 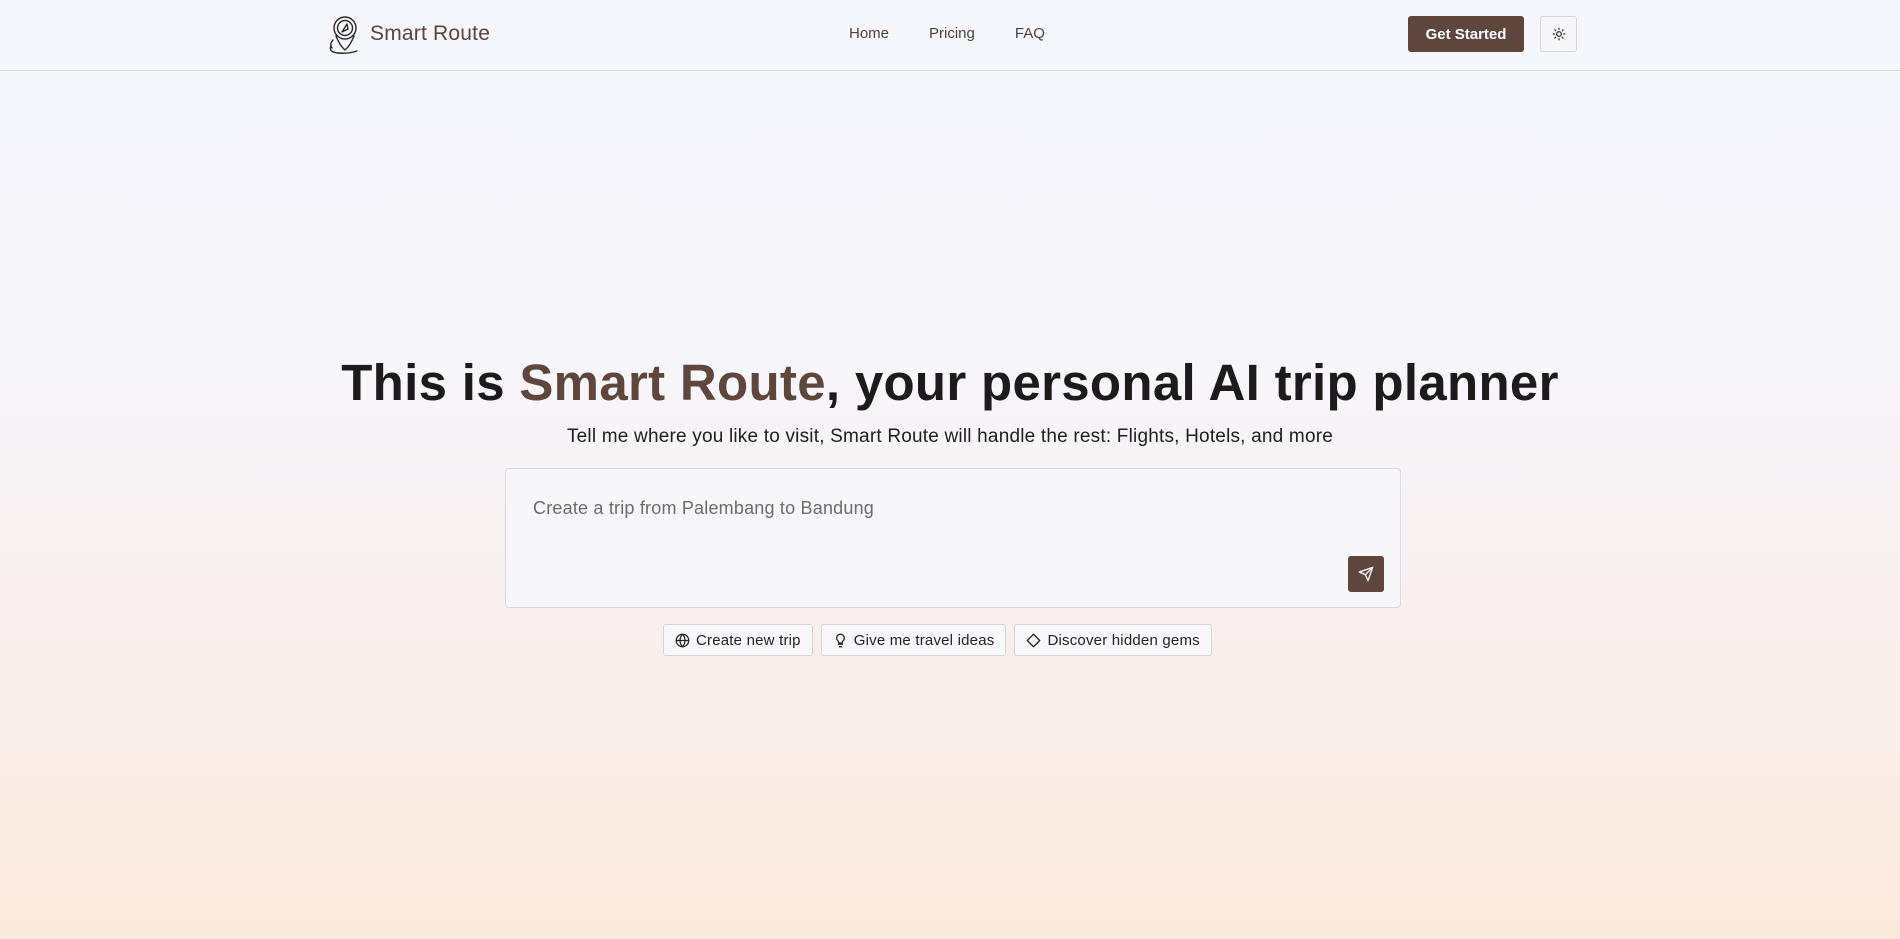 I want to click on brand-logo-link: Smart Route, so click(x=408, y=34).